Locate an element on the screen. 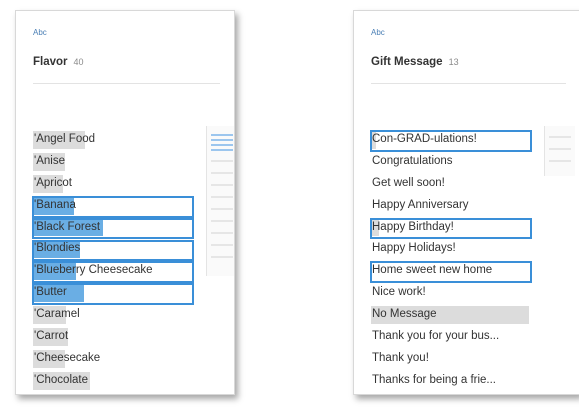 This screenshot has width=579, height=408. field-header: Gift Message 13 is located at coordinates (415, 62).